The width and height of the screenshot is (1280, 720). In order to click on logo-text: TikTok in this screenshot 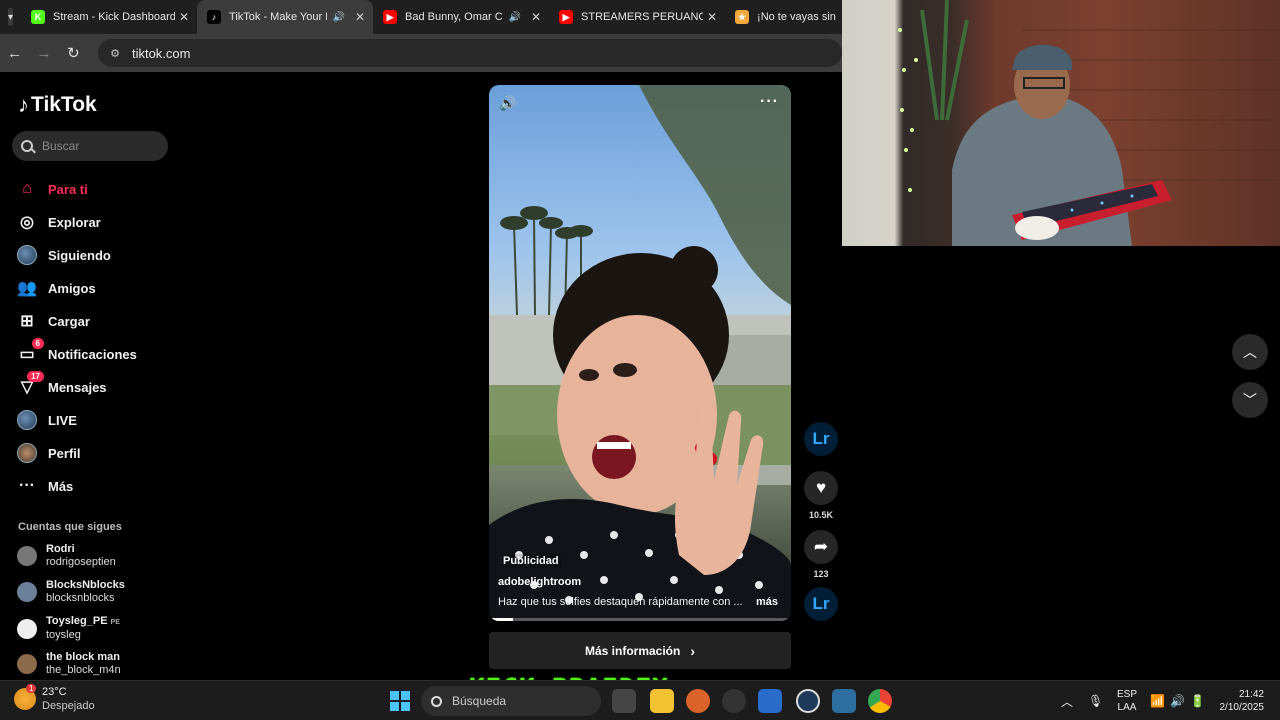, I will do `click(64, 104)`.